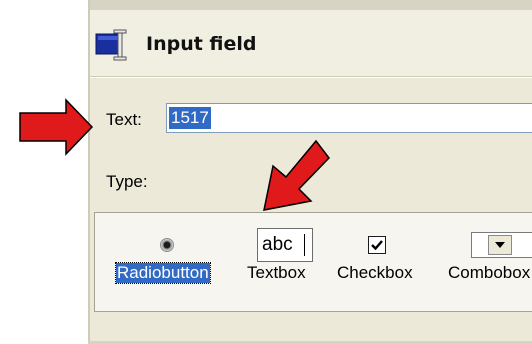 The width and height of the screenshot is (532, 344). What do you see at coordinates (56, 127) in the screenshot?
I see `annotation-arrow-right-icon` at bounding box center [56, 127].